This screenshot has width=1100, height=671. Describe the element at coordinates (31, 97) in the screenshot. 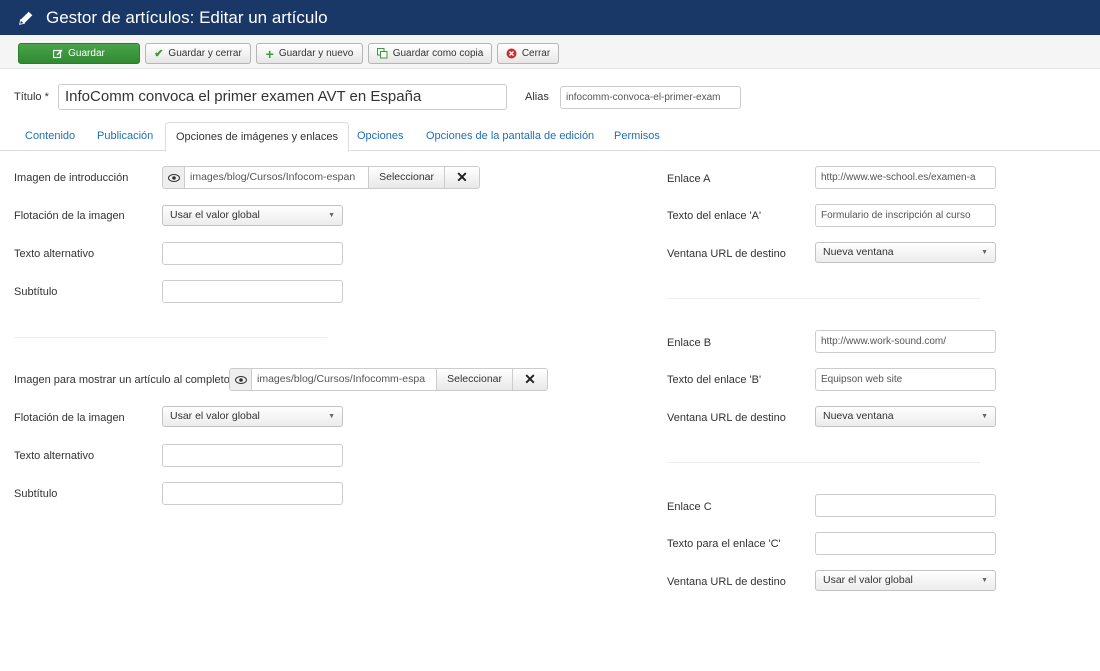

I see `title-label: Título *` at that location.